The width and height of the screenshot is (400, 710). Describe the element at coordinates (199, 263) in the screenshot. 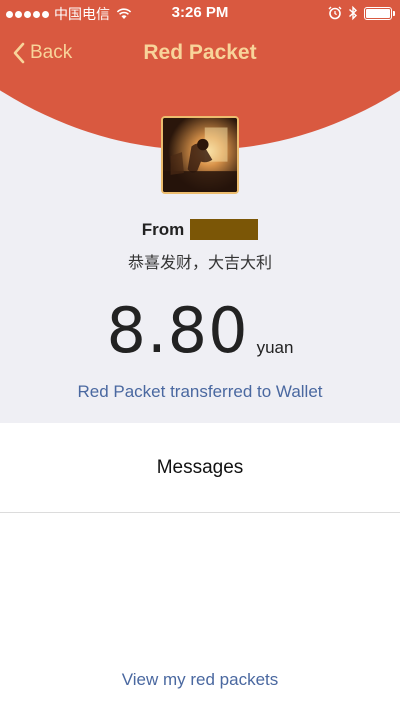

I see `greeting-message: 恭喜发财，大吉大利` at that location.